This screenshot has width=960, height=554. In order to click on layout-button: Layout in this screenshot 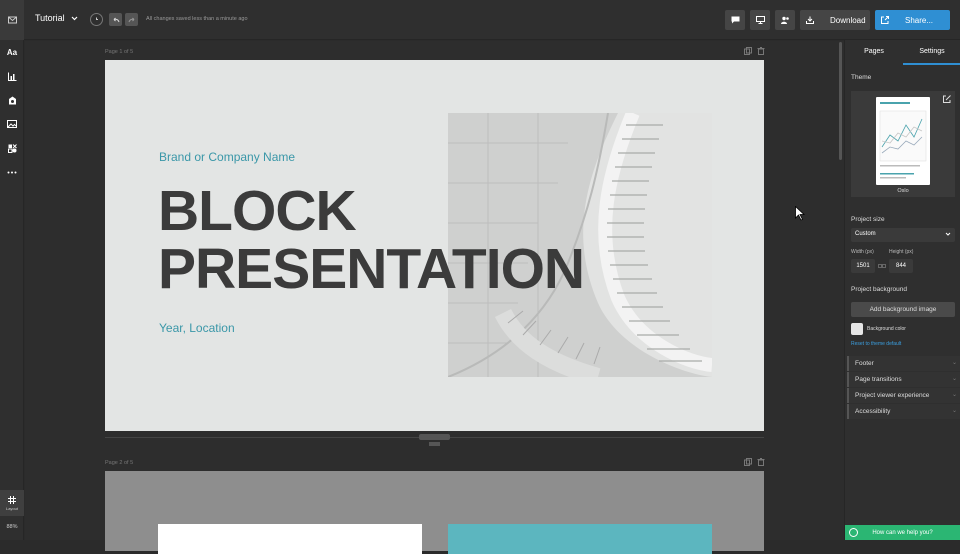, I will do `click(12, 503)`.